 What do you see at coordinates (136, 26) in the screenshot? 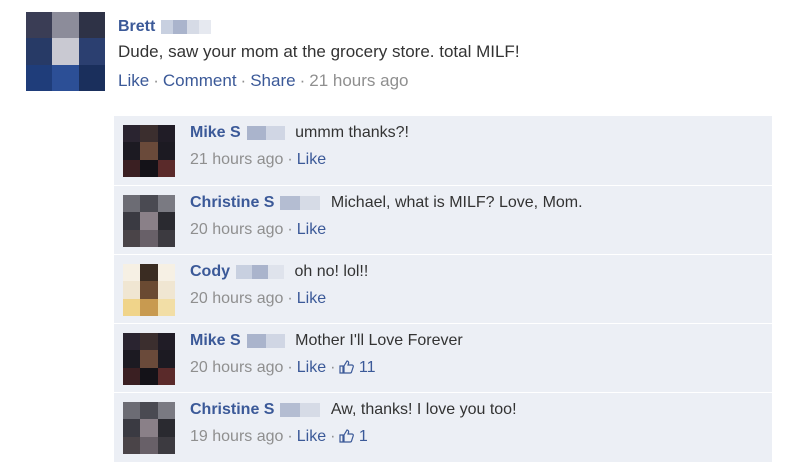
I see `post-author-name: Brett` at bounding box center [136, 26].